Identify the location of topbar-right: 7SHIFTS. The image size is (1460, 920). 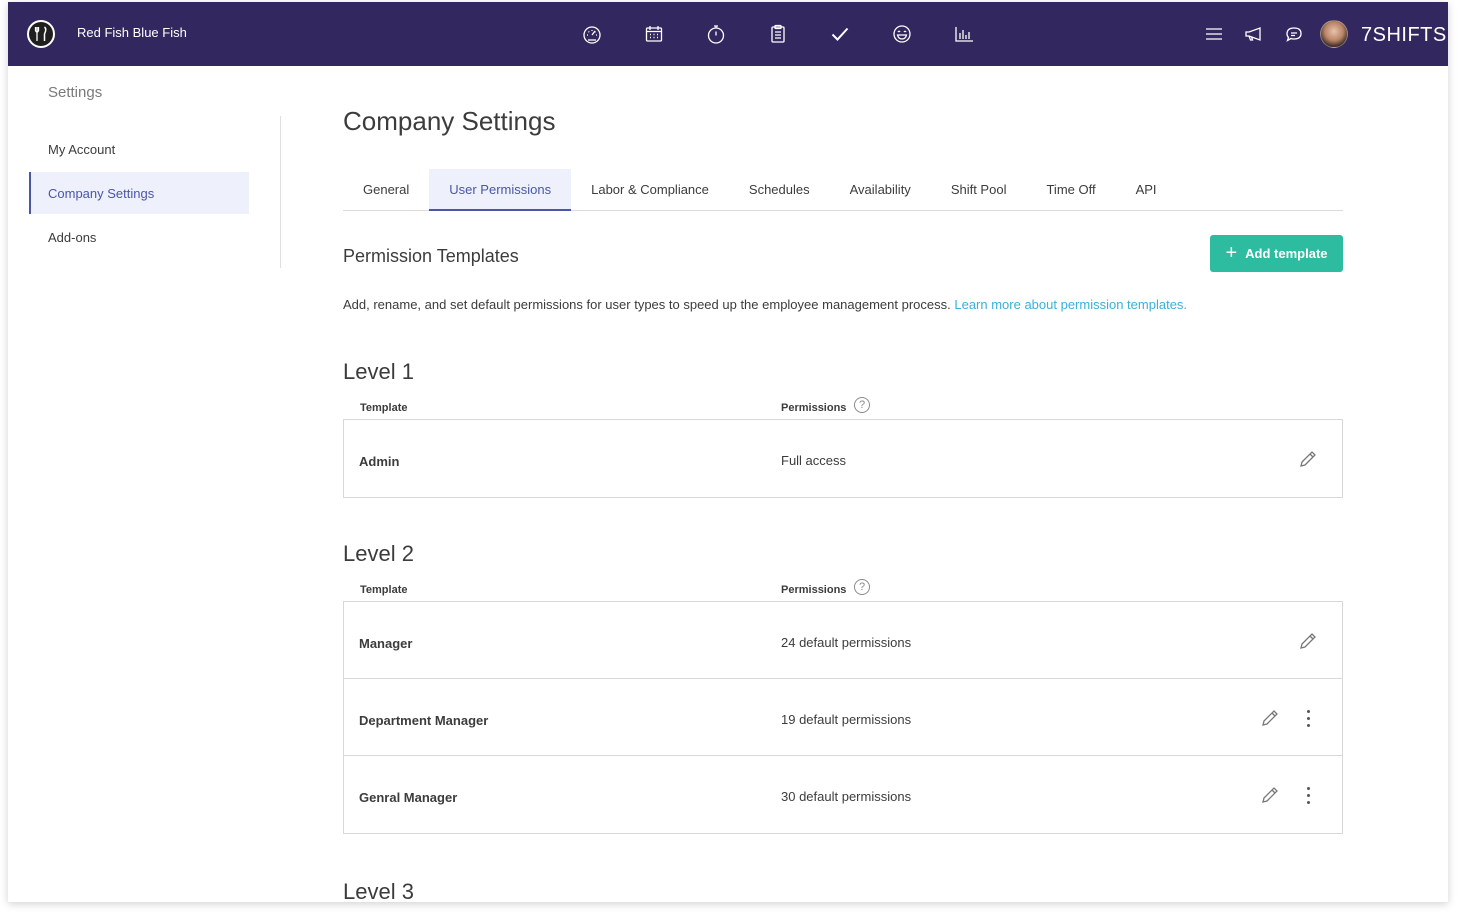
(1320, 34).